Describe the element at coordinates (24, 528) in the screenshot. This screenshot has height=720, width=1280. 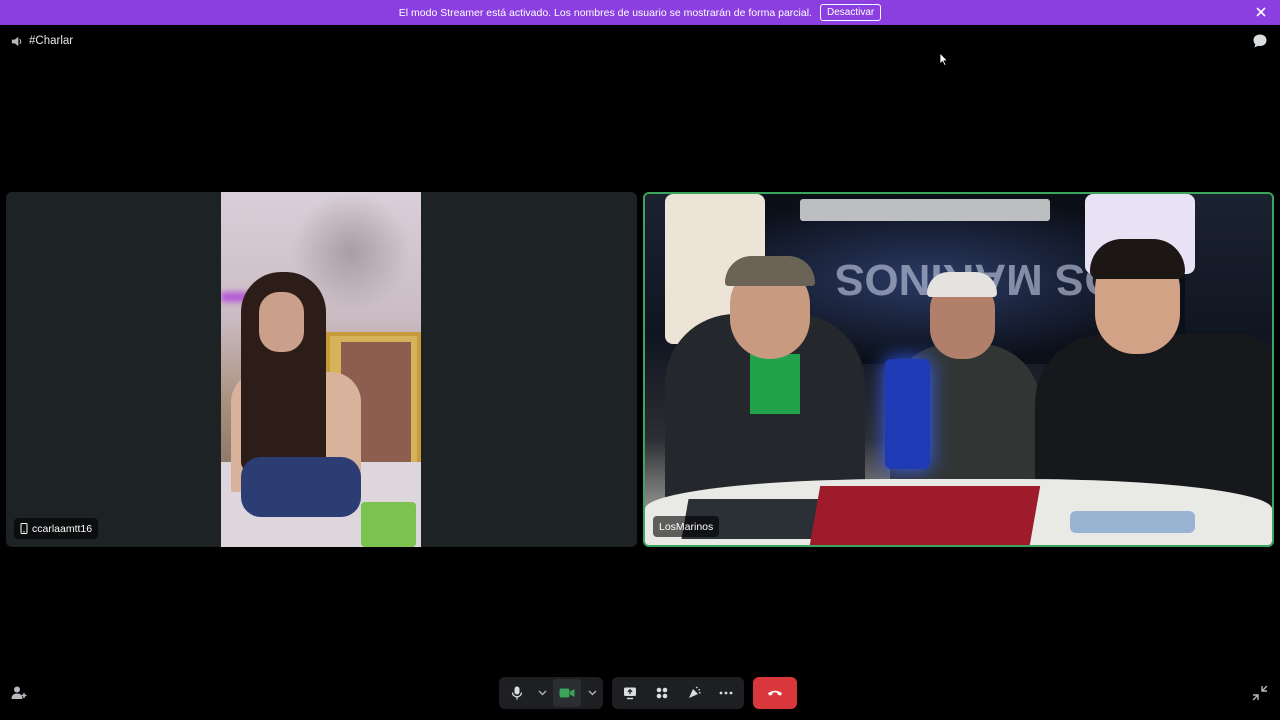
I see `mobile-icon` at that location.